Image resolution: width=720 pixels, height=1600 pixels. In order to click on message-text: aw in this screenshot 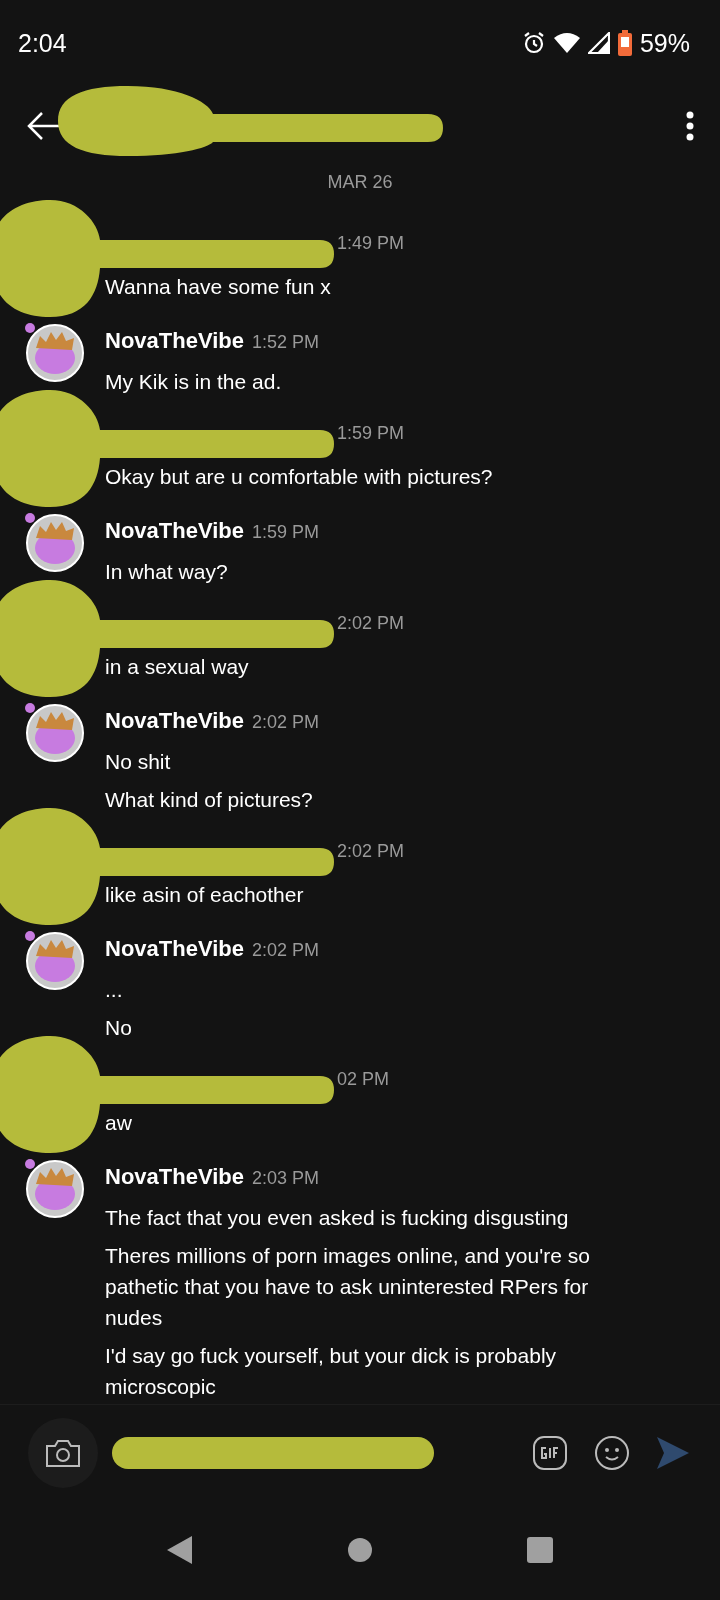, I will do `click(119, 1123)`.